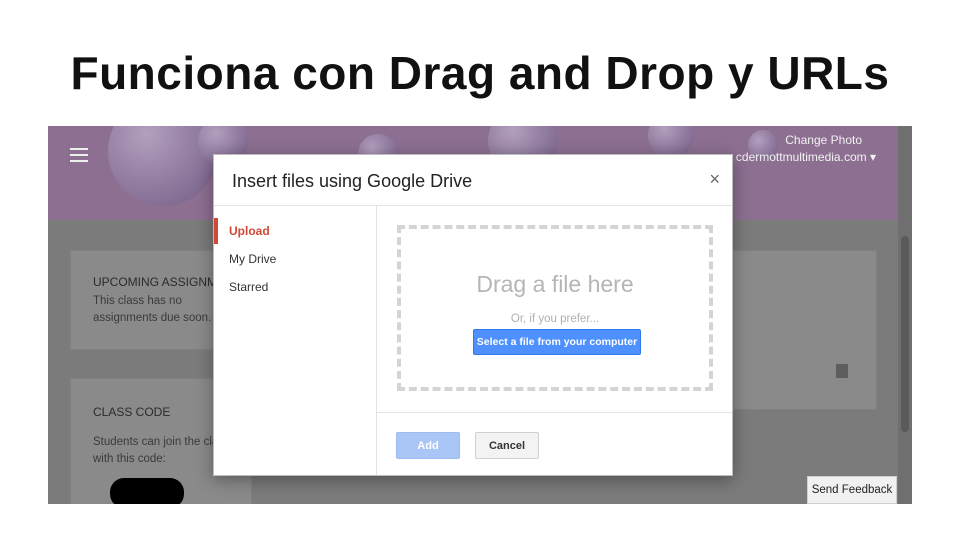  I want to click on upcoming-text-1: This class has no, so click(137, 301).